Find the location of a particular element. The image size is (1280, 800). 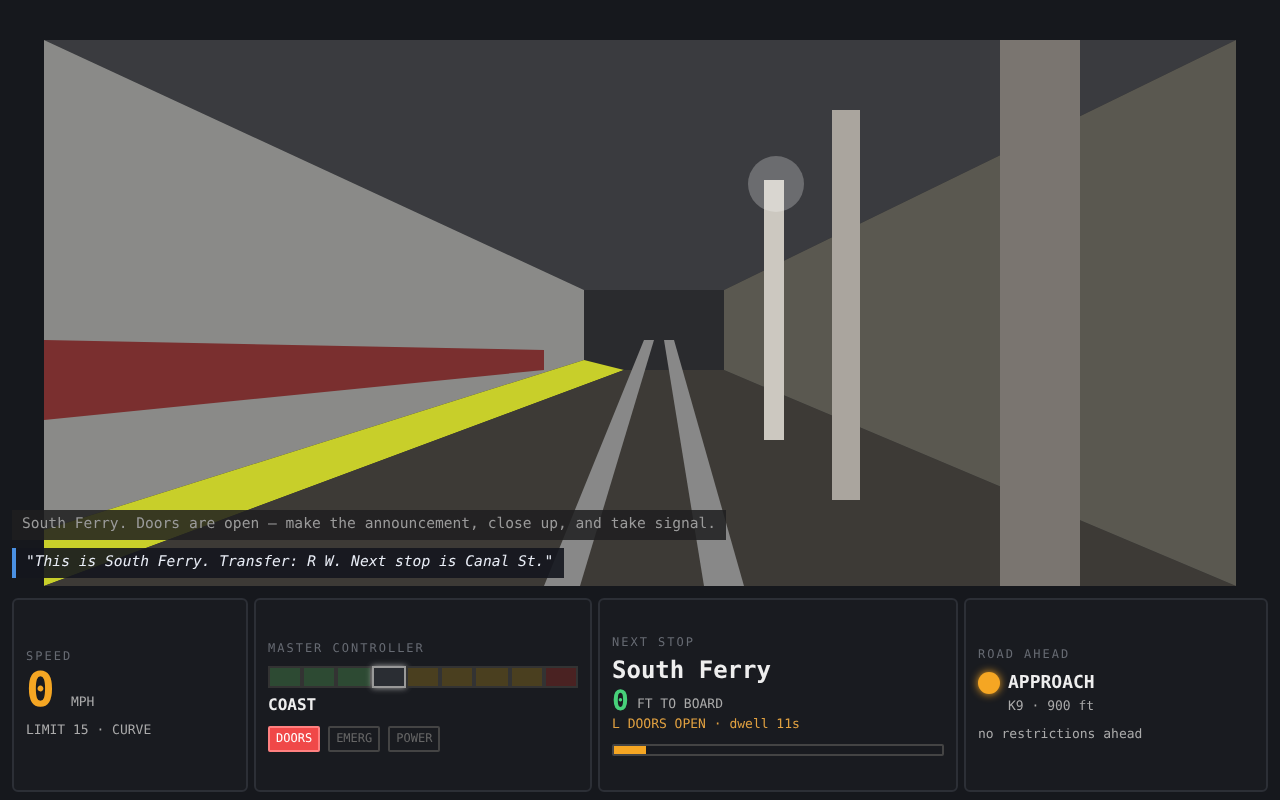

distance-value: 0 is located at coordinates (620, 702).